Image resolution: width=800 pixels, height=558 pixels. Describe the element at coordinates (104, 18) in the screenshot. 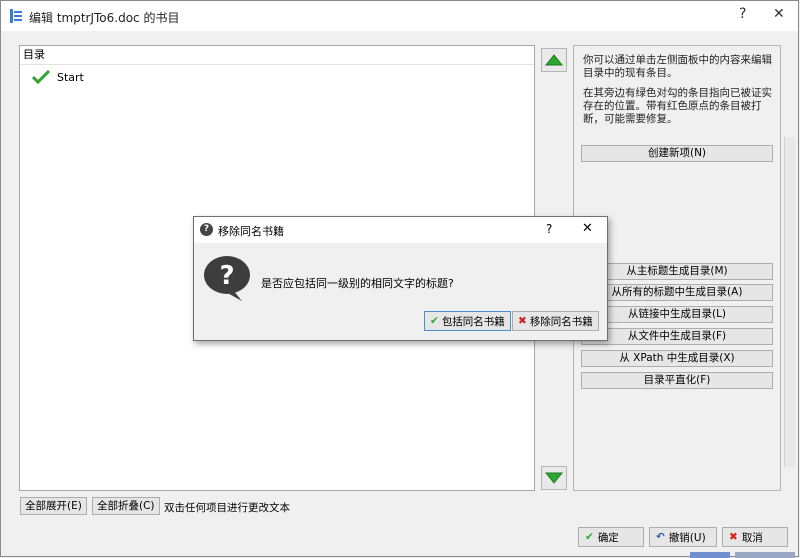

I see `window-title: 编辑 tmptrJTo6.doc 的书目` at that location.